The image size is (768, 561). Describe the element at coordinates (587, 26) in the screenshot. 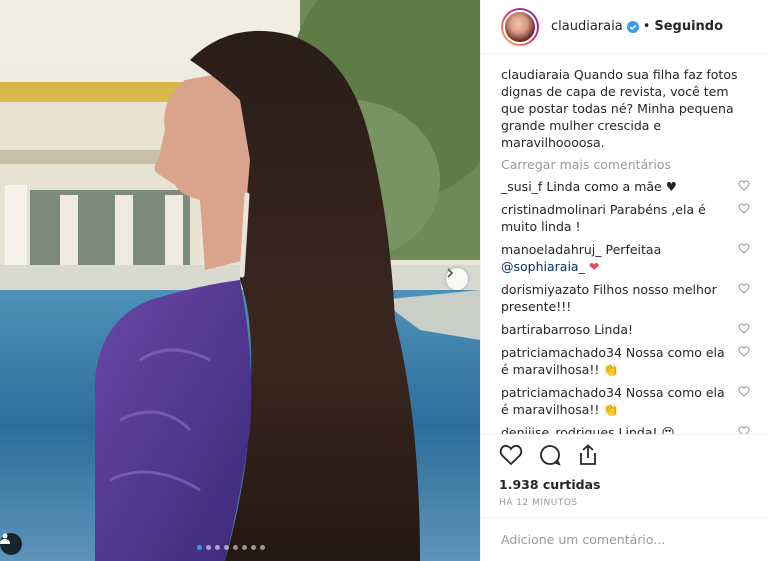

I see `post-username: claudiaraia` at that location.